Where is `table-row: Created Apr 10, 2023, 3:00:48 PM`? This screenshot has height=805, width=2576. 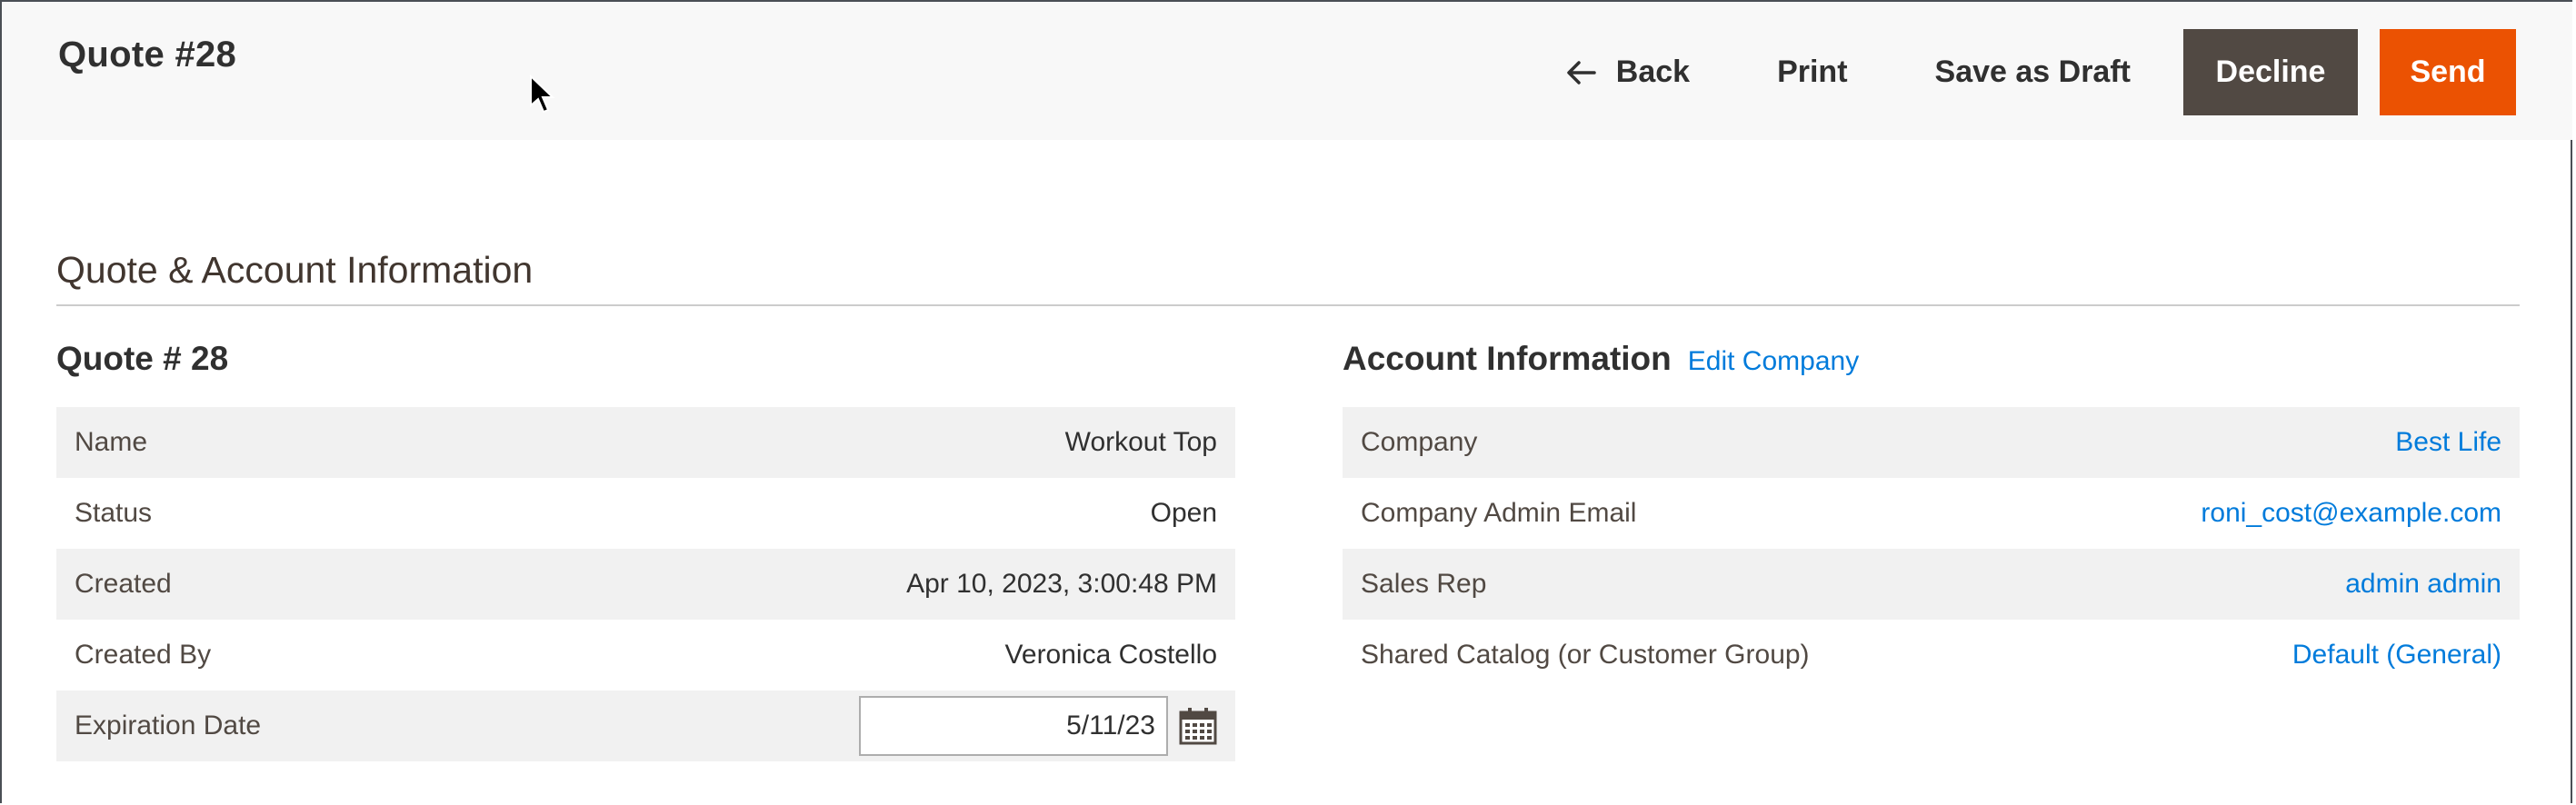
table-row: Created Apr 10, 2023, 3:00:48 PM is located at coordinates (645, 584).